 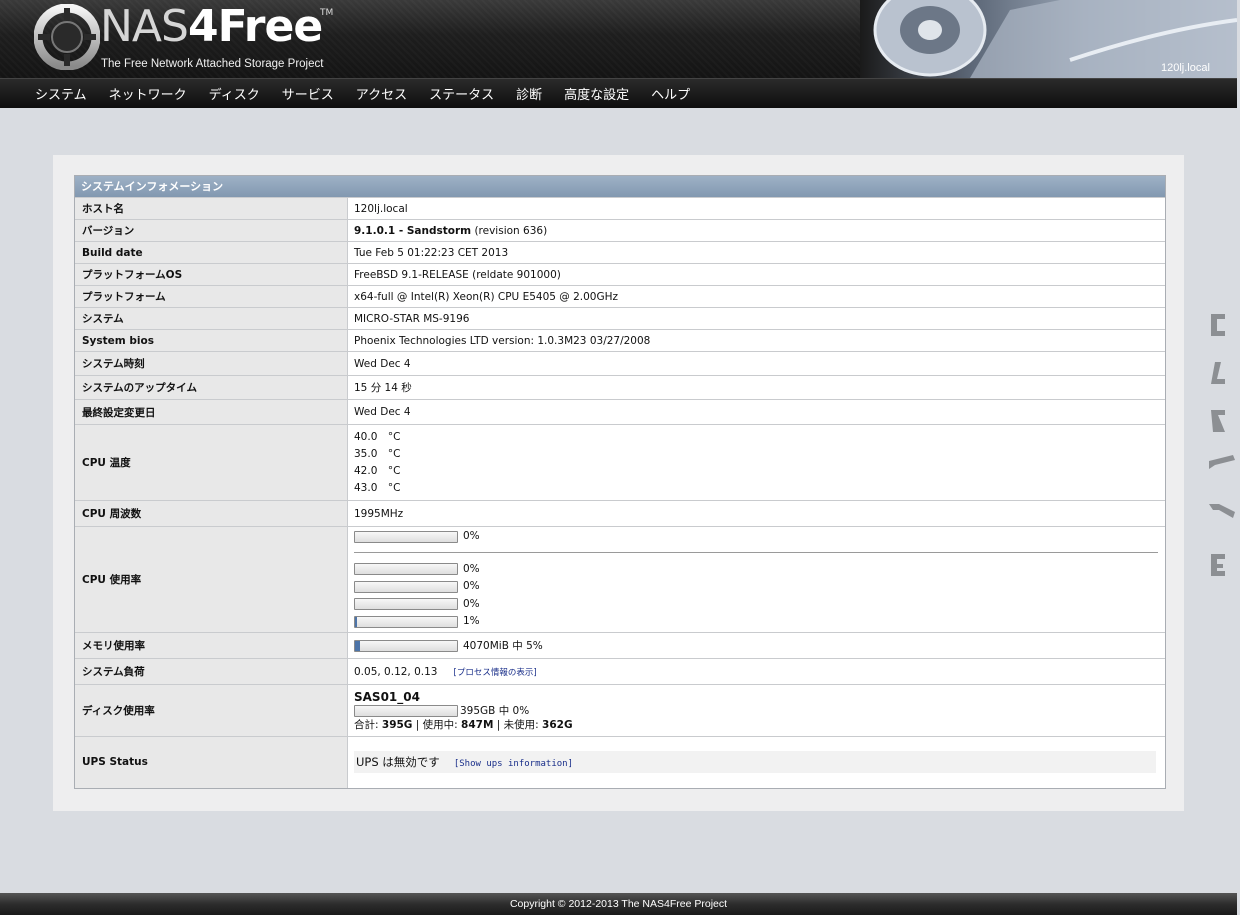 What do you see at coordinates (255, 26) in the screenshot?
I see `logo-4free-text: 4Free` at bounding box center [255, 26].